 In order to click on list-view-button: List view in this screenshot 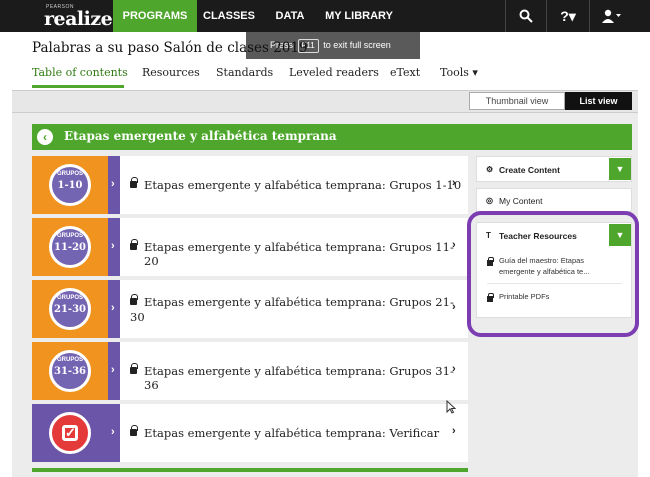, I will do `click(598, 101)`.